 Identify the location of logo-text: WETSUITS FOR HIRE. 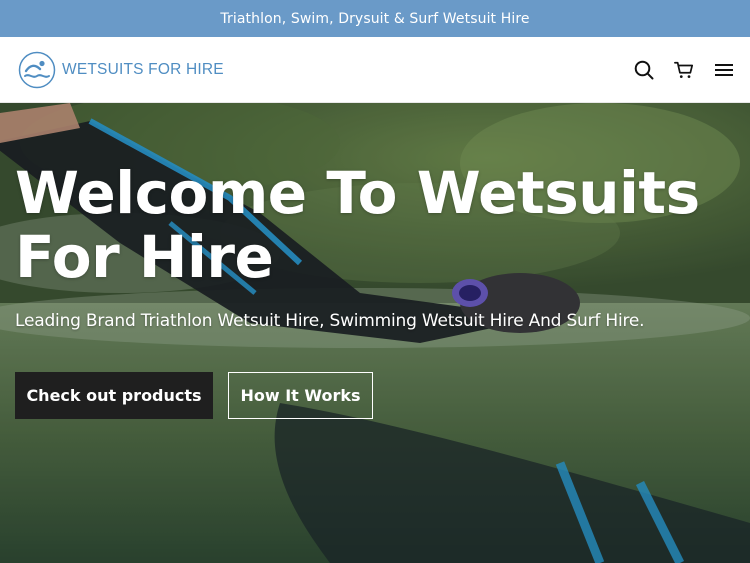
(143, 69).